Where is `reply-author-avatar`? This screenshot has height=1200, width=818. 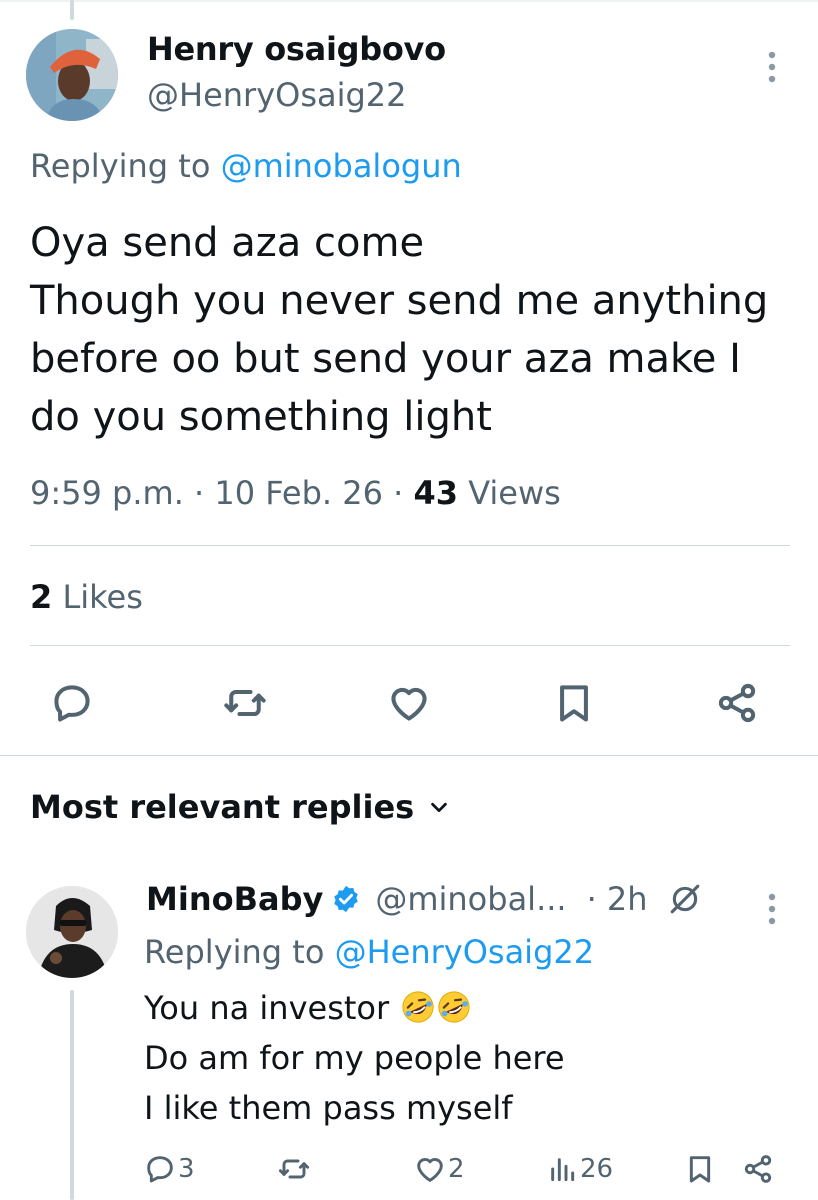
reply-author-avatar is located at coordinates (72, 932).